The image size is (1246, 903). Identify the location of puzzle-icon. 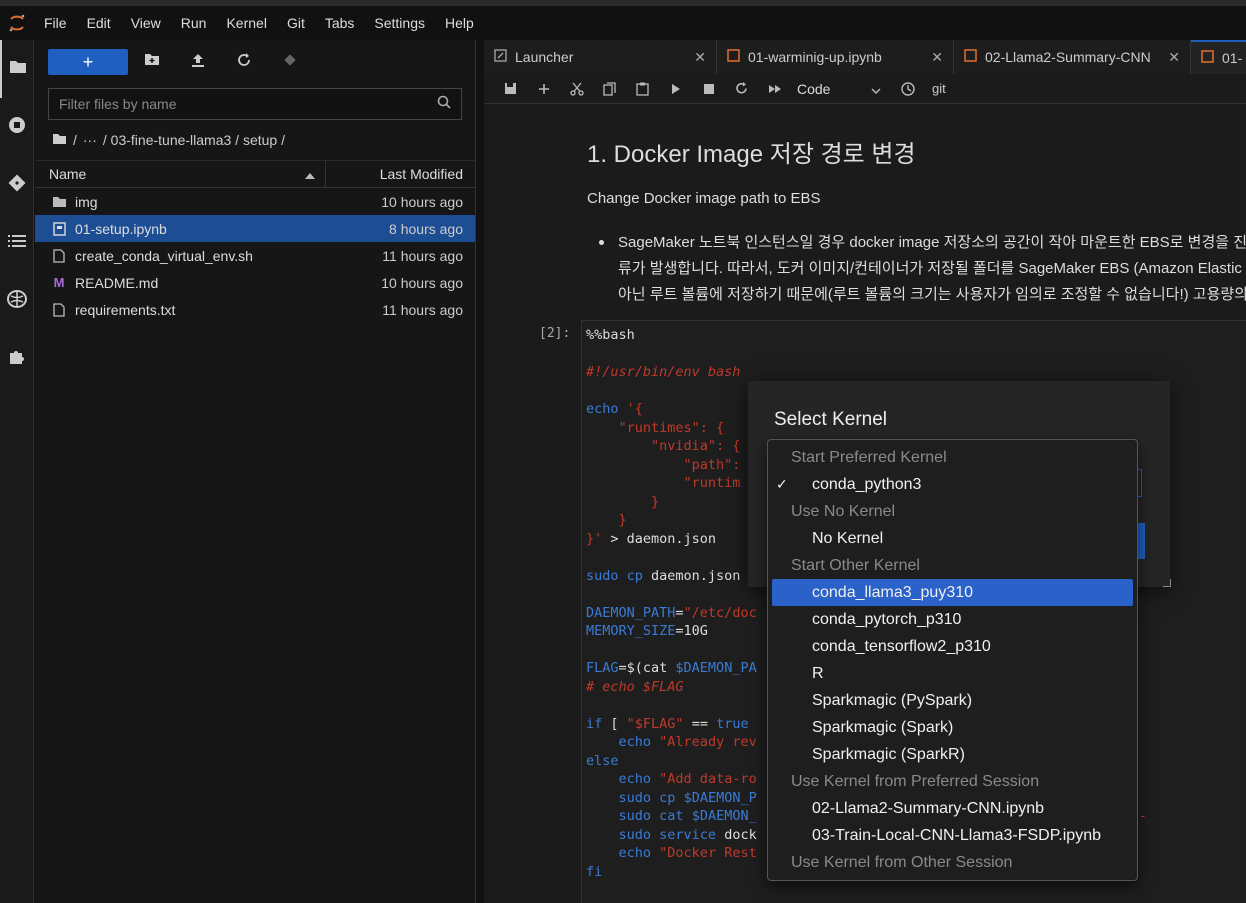
(17, 359).